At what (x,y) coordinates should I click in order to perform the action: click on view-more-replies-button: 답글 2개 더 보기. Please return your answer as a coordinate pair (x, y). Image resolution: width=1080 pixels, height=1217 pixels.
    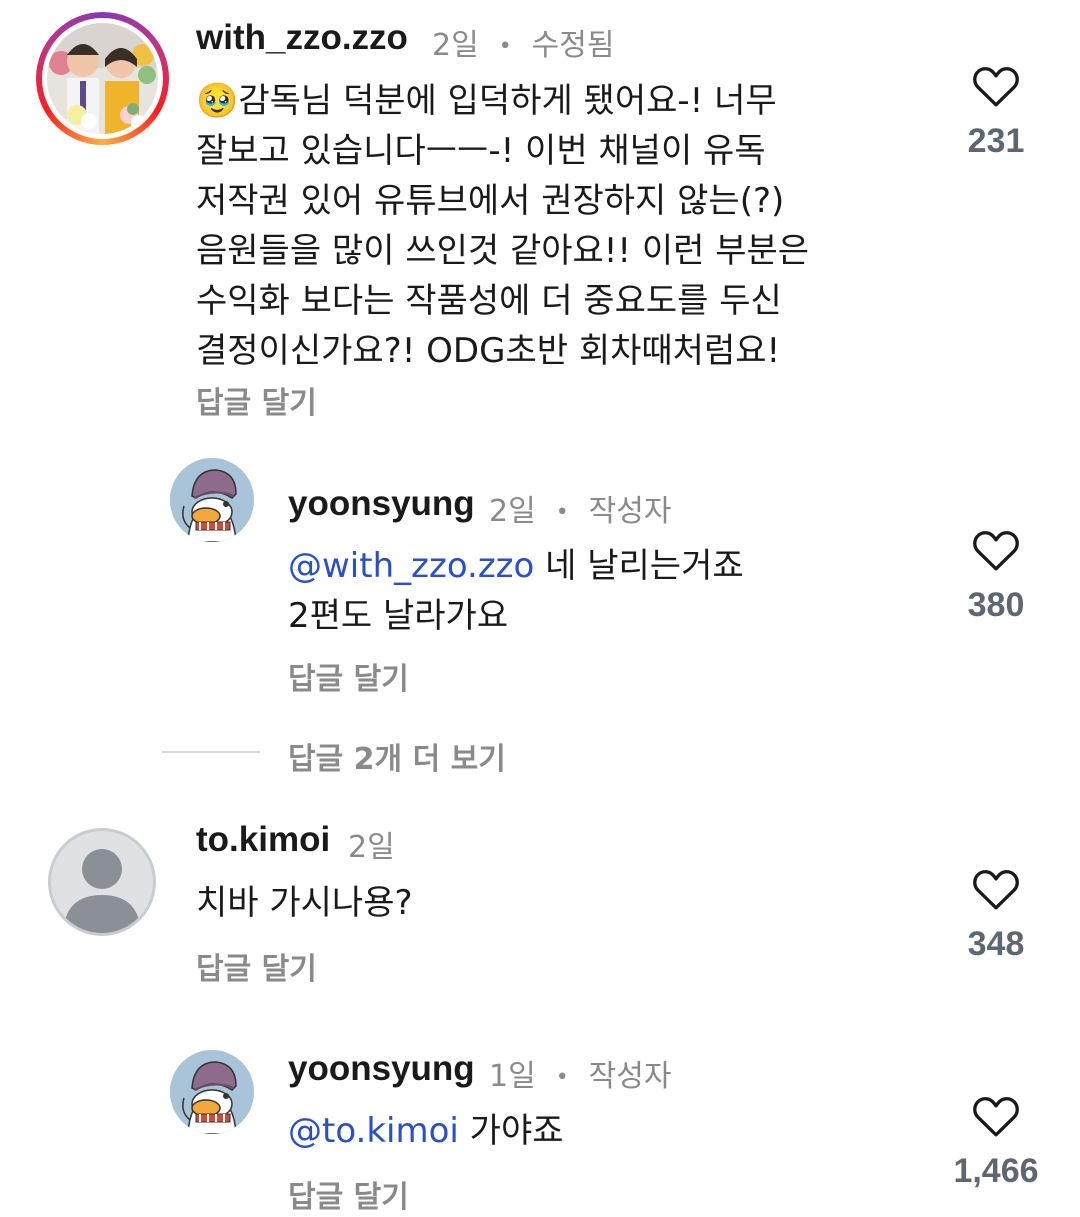
    Looking at the image, I should click on (397, 756).